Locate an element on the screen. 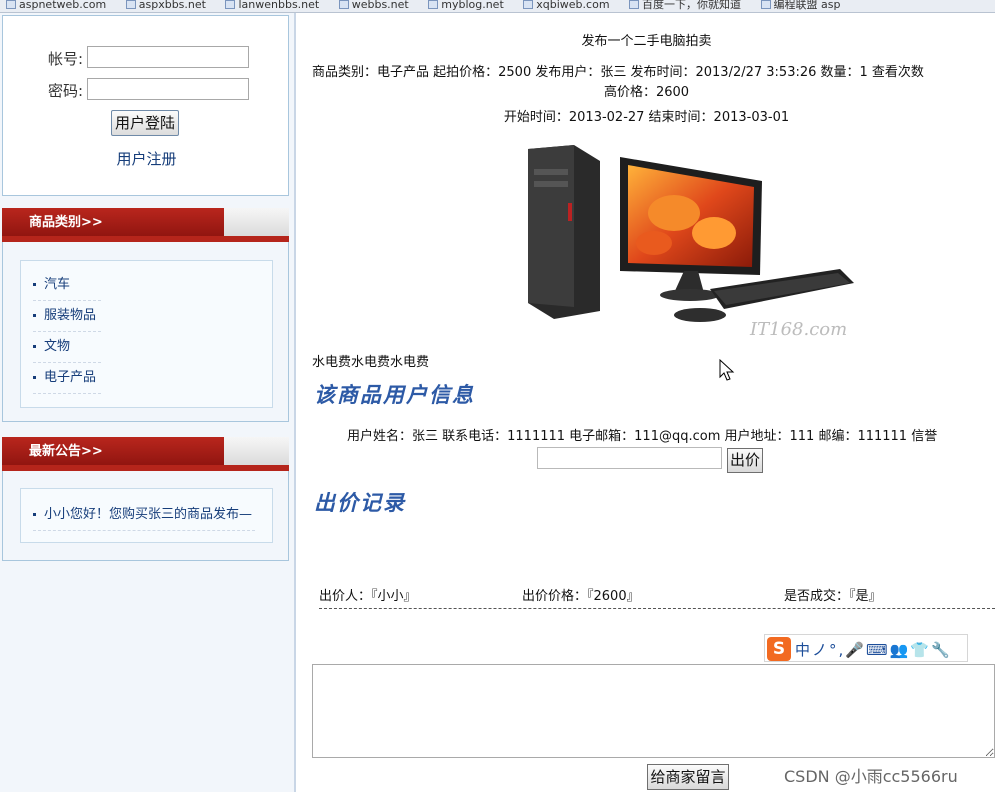 The image size is (995, 792). mouse-cursor-icon is located at coordinates (727, 370).